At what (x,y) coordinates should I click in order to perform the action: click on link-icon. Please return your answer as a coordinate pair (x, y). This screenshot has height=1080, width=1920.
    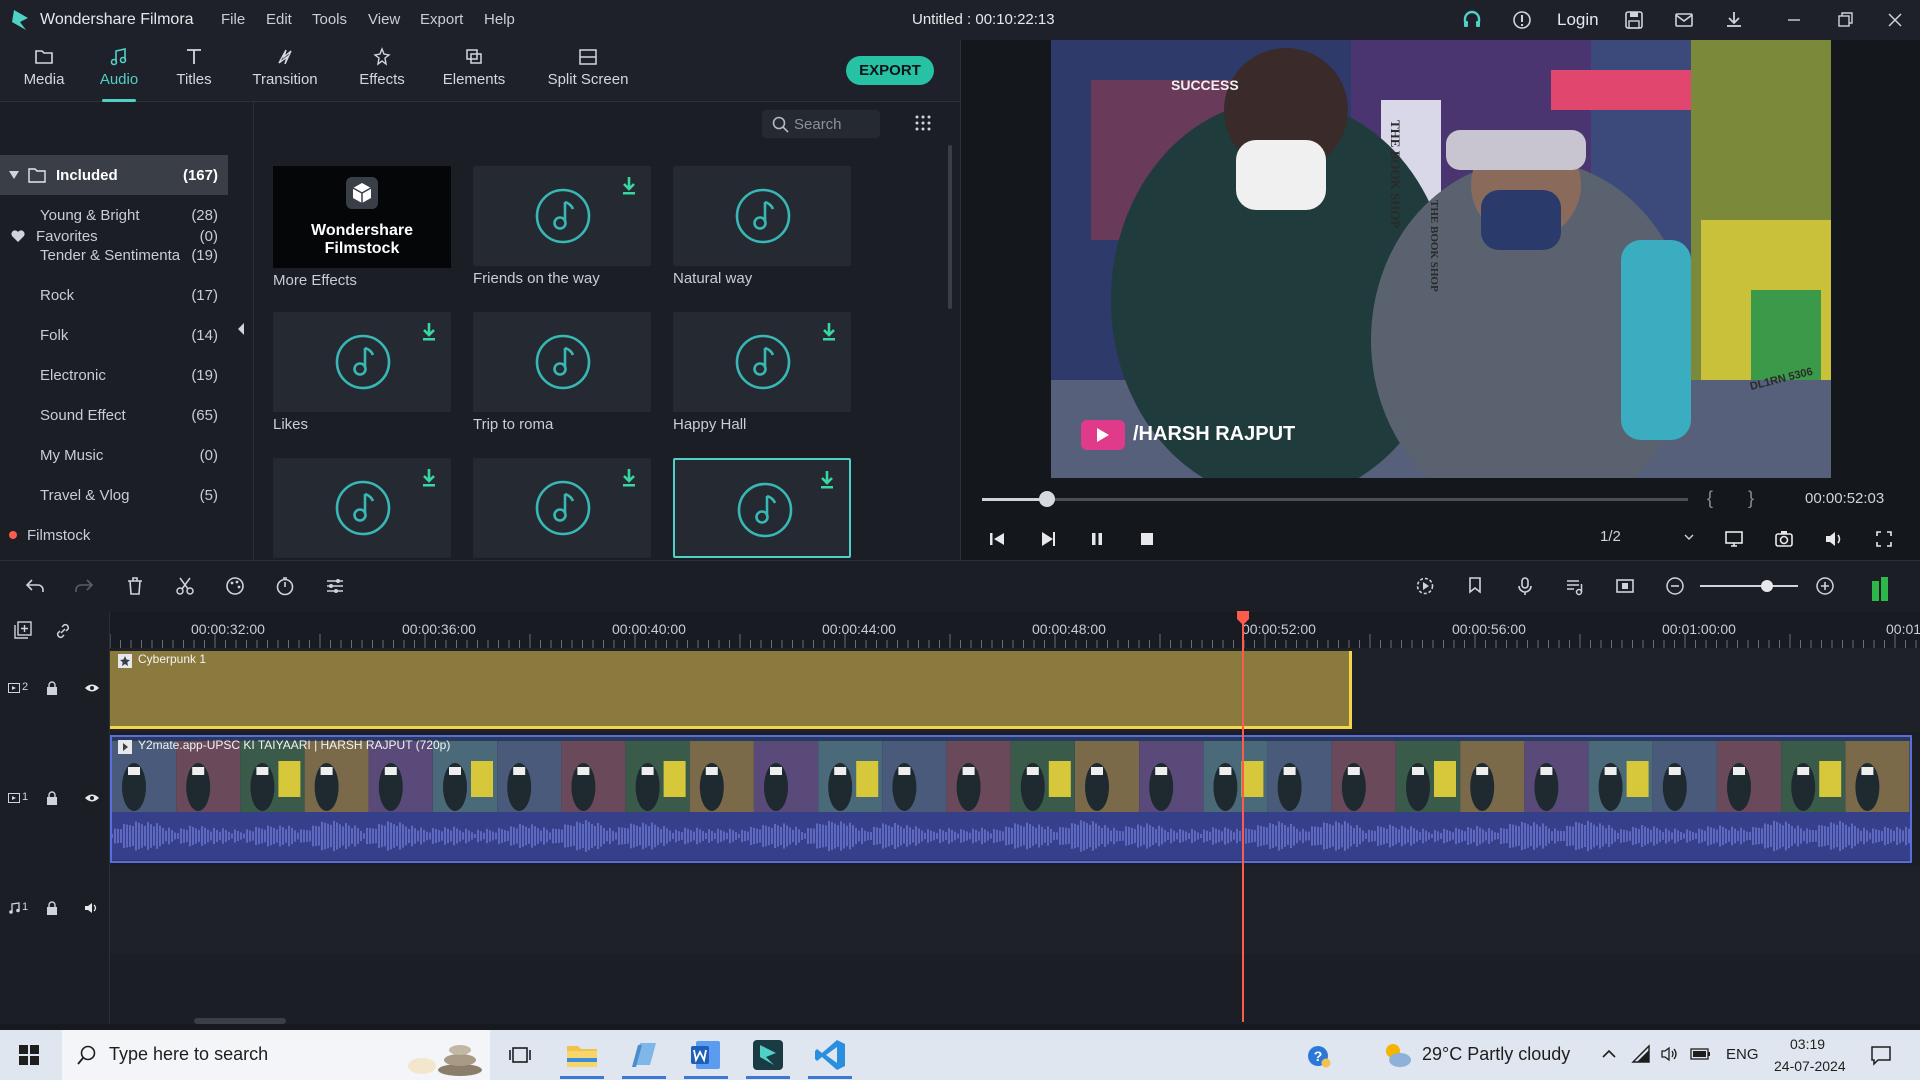
    Looking at the image, I should click on (63, 631).